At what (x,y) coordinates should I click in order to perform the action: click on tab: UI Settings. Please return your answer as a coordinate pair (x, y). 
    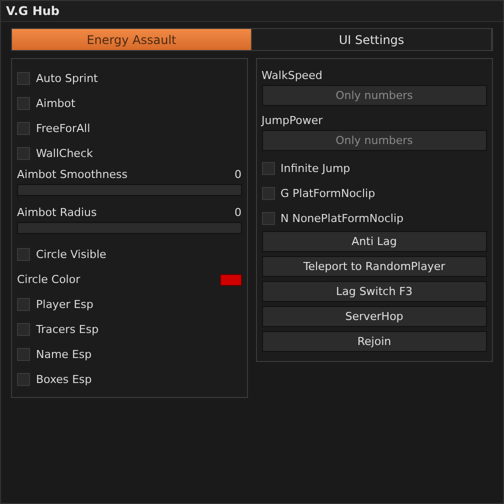
    Looking at the image, I should click on (372, 39).